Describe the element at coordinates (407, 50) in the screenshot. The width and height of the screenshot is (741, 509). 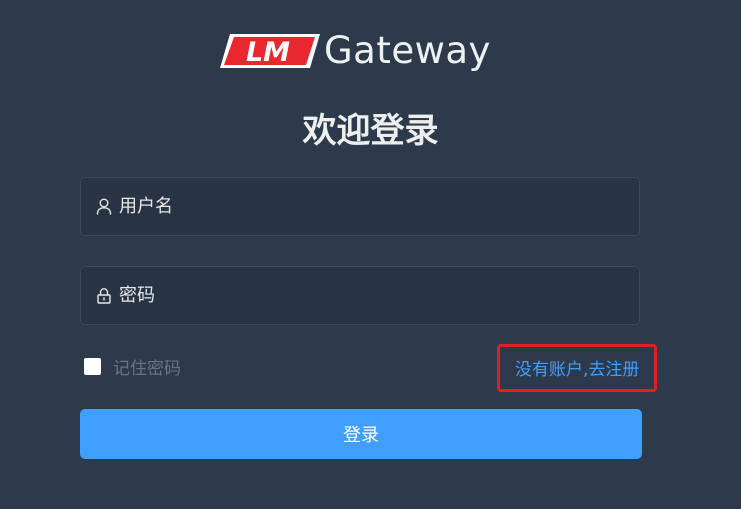
I see `logo-name: Gateway` at that location.